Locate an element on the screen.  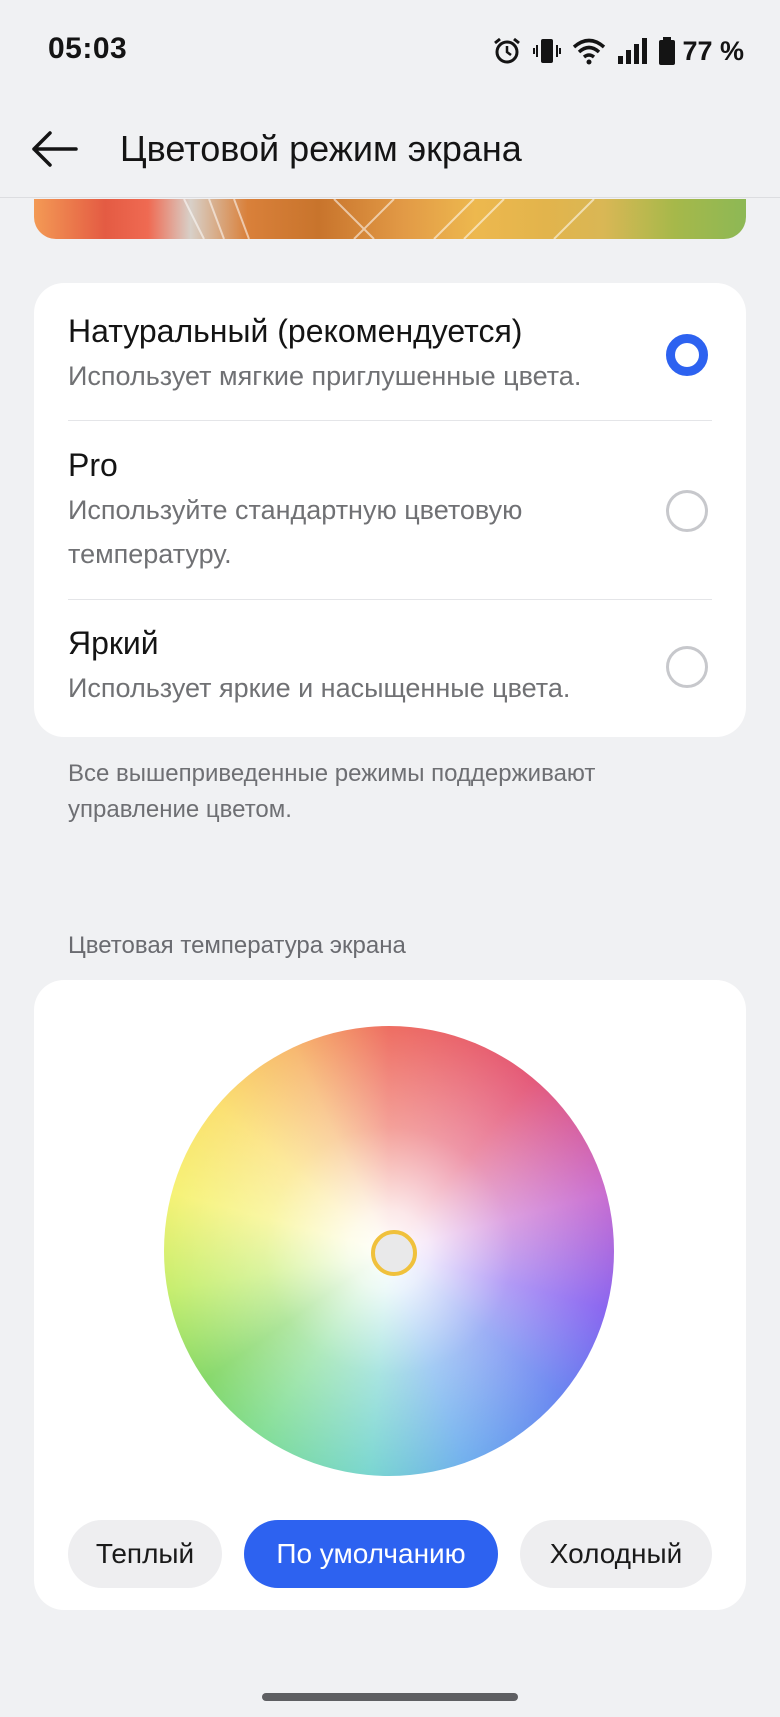
radio-pro is located at coordinates (687, 511).